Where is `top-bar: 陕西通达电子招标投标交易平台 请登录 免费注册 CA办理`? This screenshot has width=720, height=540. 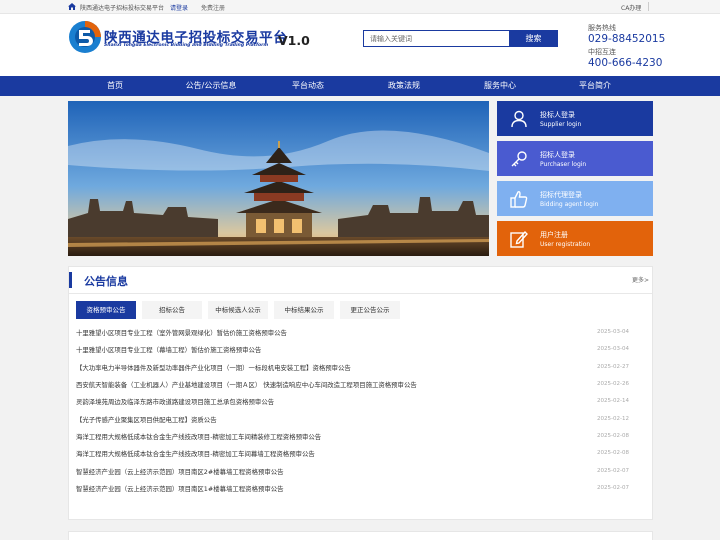 top-bar: 陕西通达电子招标投标交易平台 请登录 免费注册 CA办理 is located at coordinates (360, 7).